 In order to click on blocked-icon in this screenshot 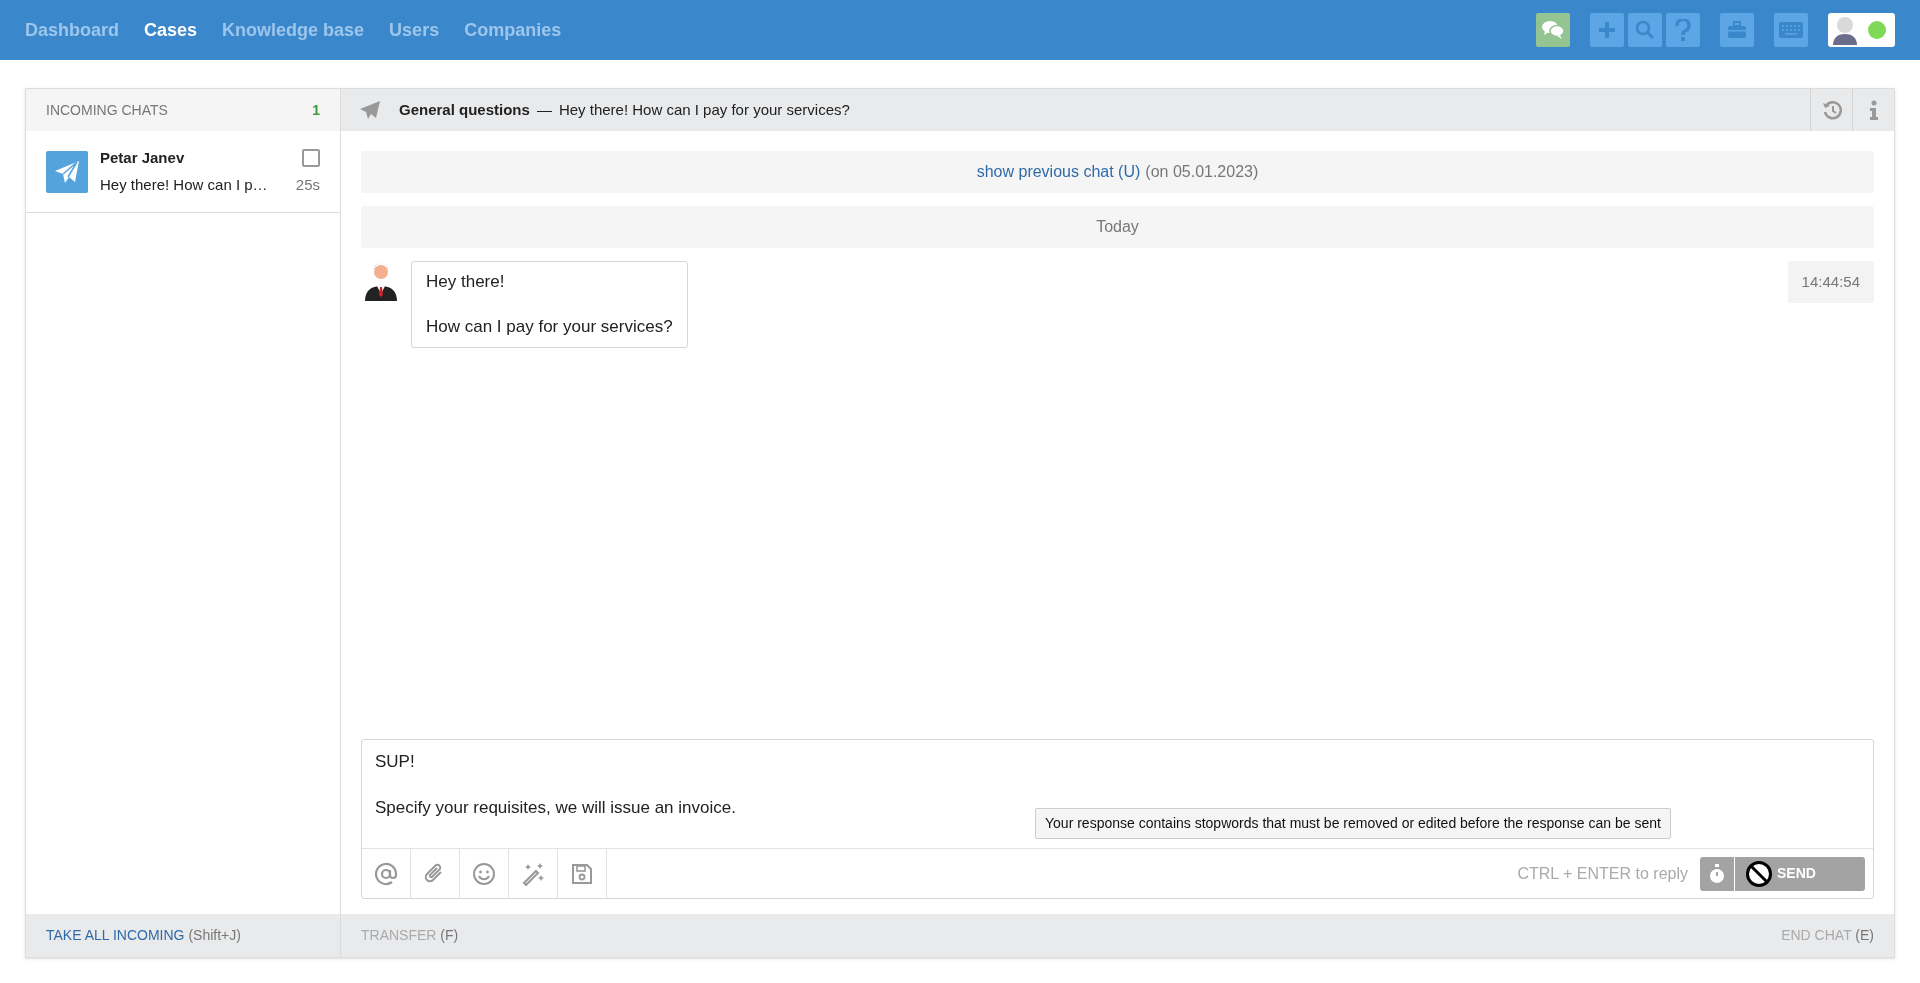, I will do `click(1759, 873)`.